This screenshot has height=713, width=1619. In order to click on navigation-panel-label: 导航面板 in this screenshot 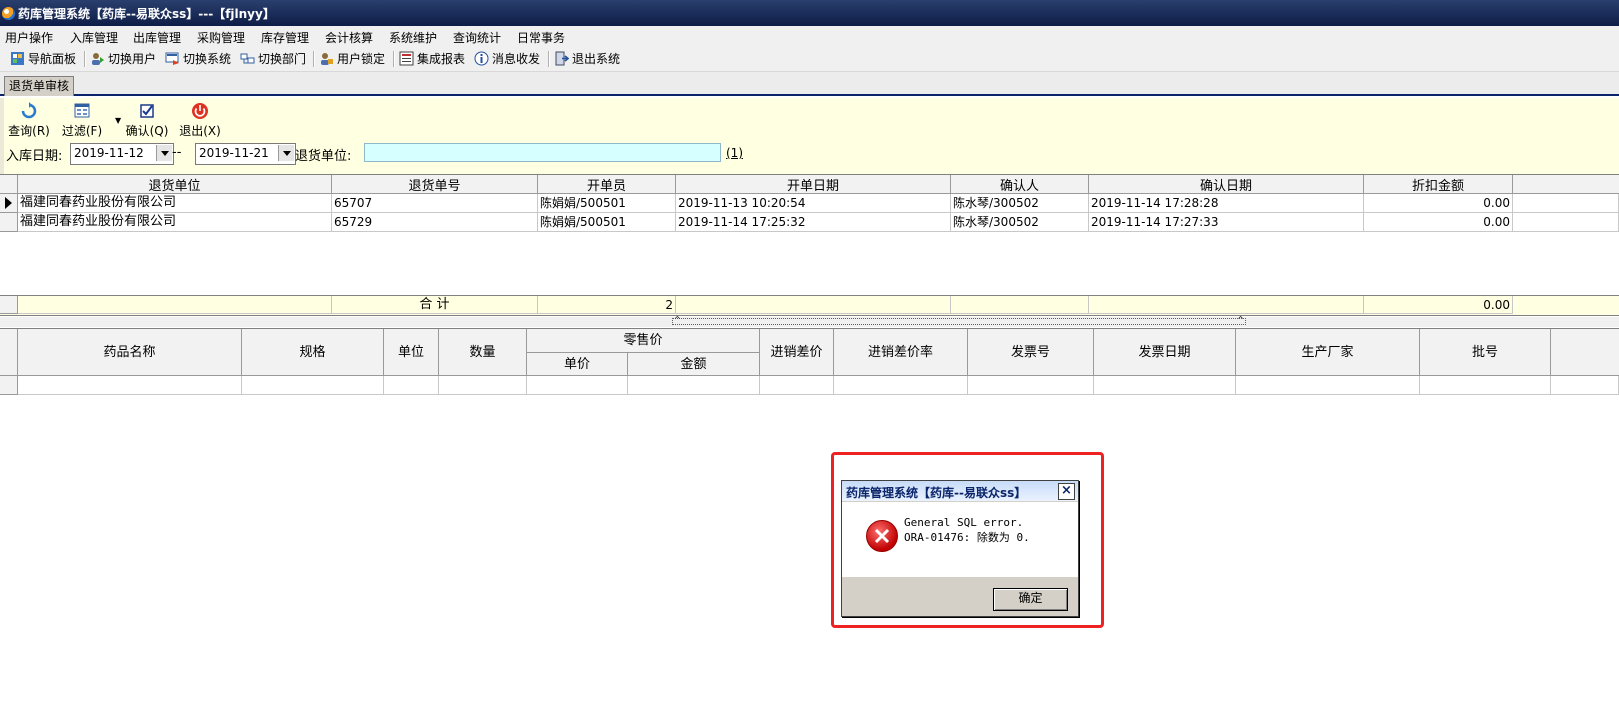, I will do `click(52, 59)`.